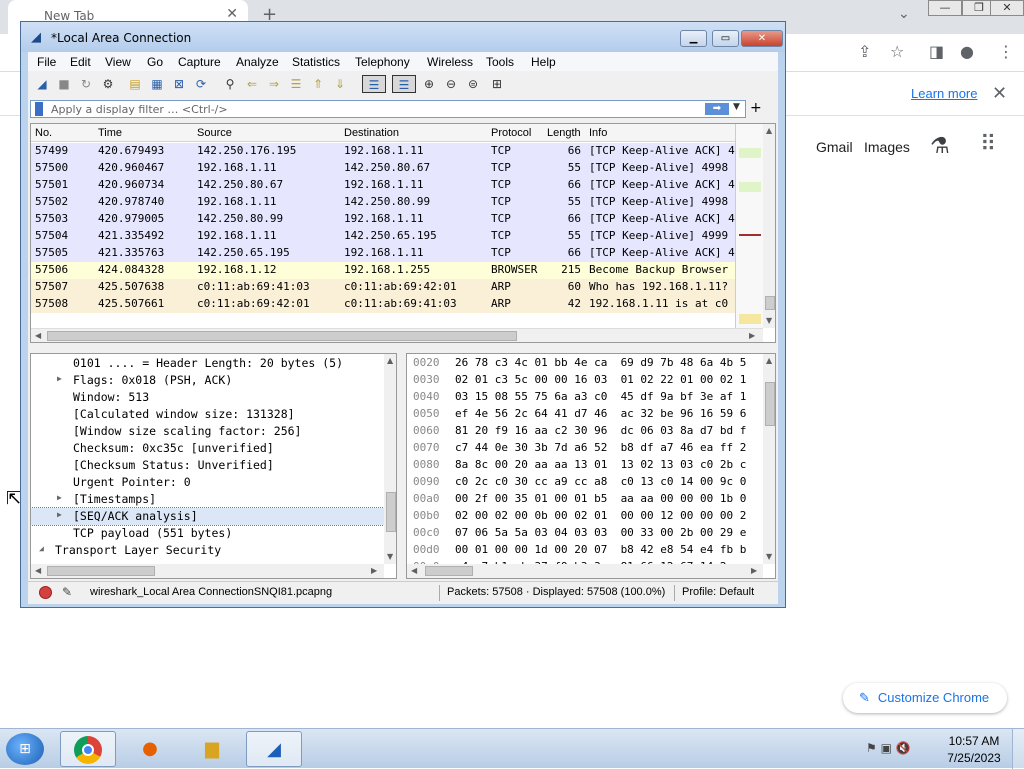  Describe the element at coordinates (282, 336) in the screenshot. I see `packet-list-hscroll-thumb` at that location.